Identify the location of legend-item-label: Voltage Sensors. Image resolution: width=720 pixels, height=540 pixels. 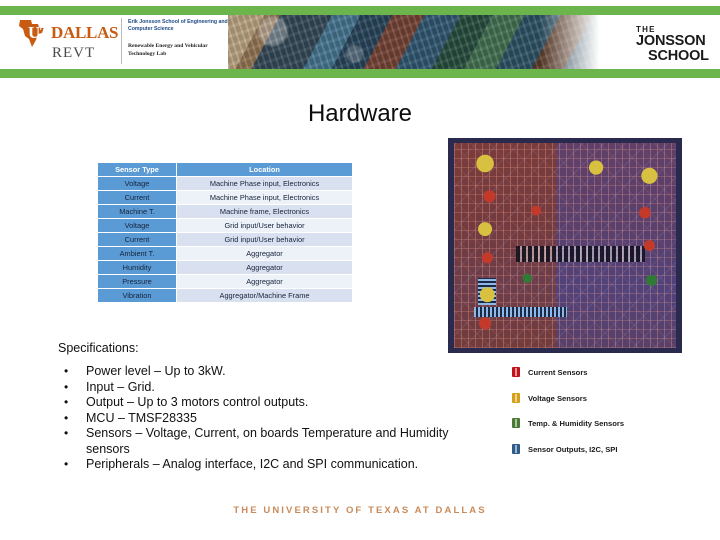
(557, 398).